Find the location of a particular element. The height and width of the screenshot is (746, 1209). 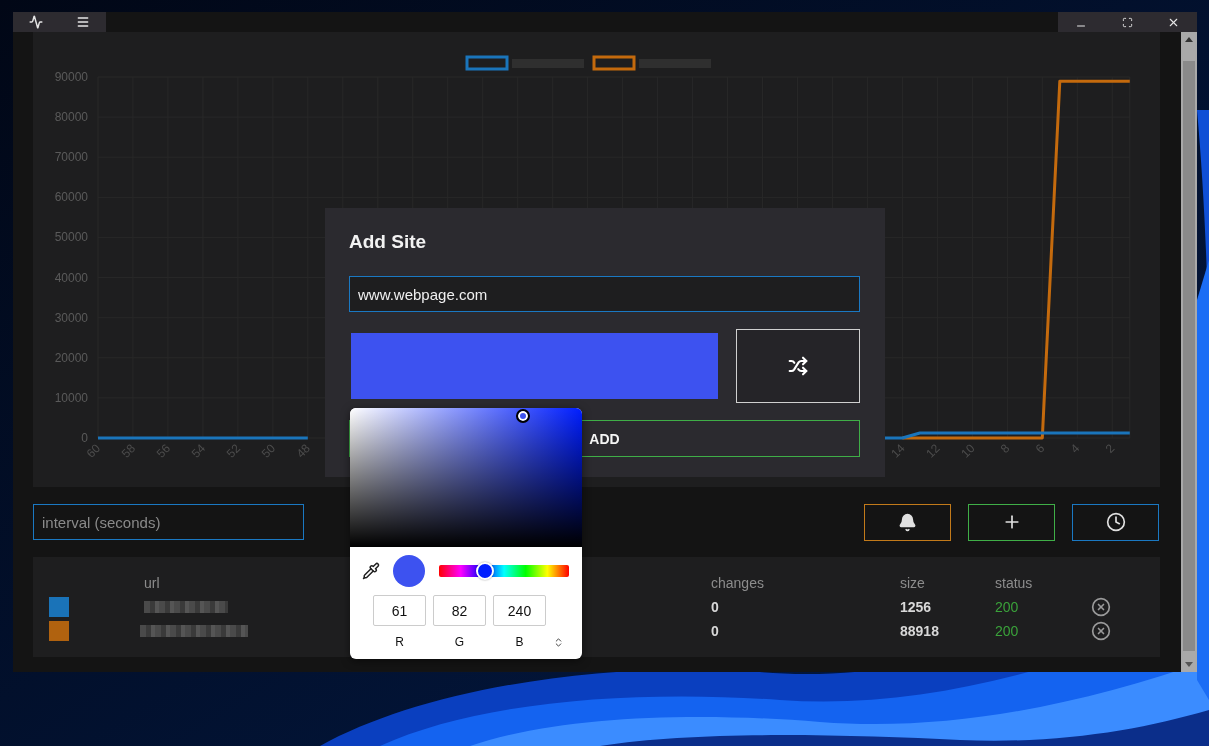

color-preview is located at coordinates (409, 571).